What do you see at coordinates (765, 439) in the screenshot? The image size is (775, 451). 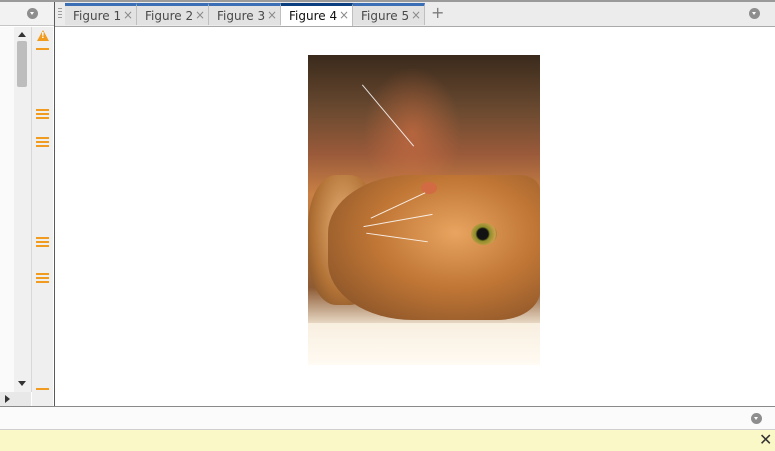 I see `close-icon: ✕` at bounding box center [765, 439].